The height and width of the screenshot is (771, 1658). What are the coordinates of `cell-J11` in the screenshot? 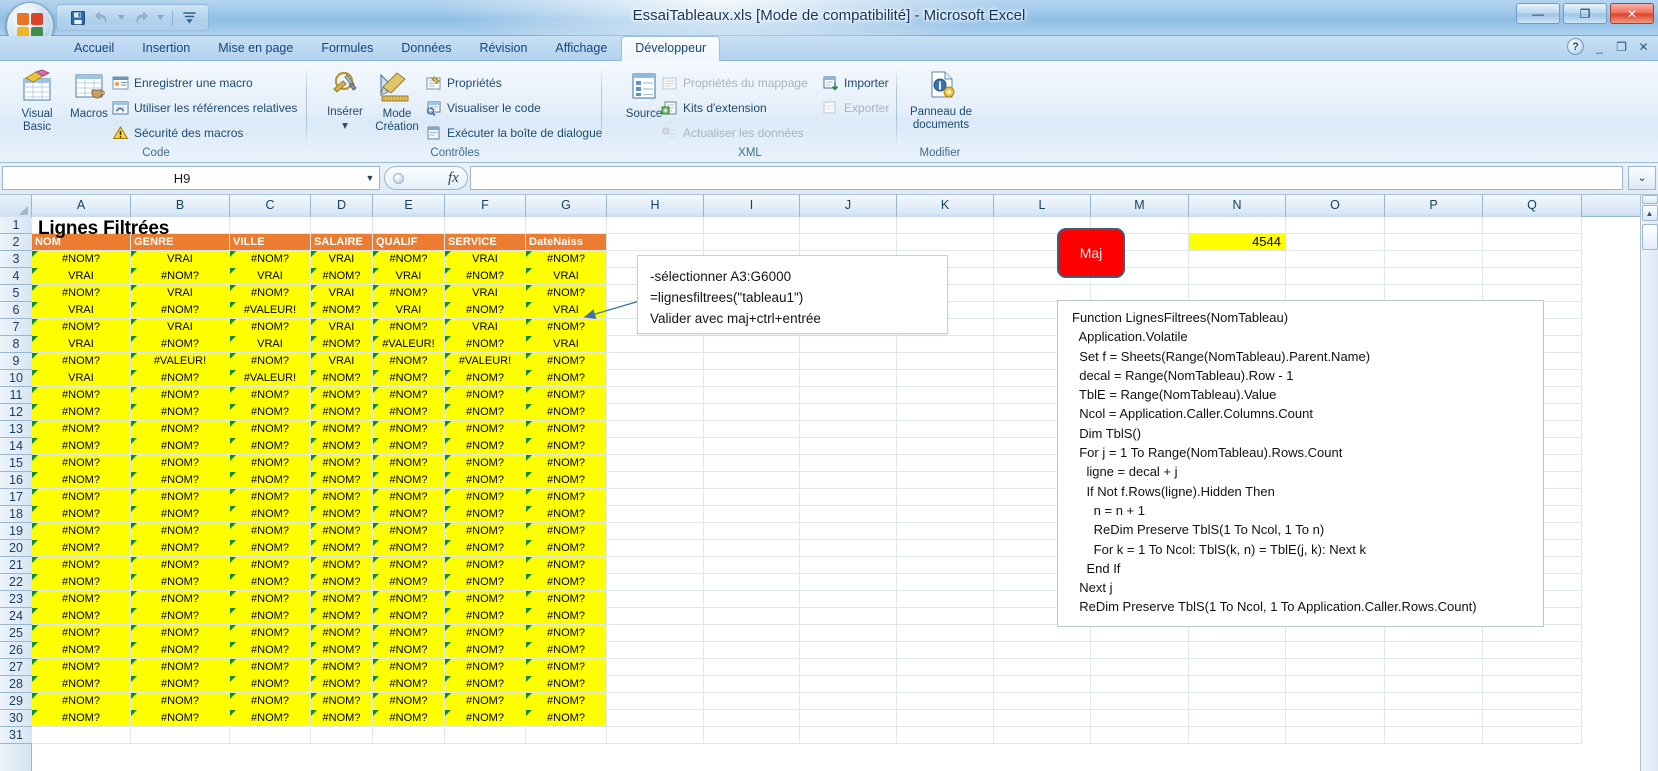 It's located at (848, 395).